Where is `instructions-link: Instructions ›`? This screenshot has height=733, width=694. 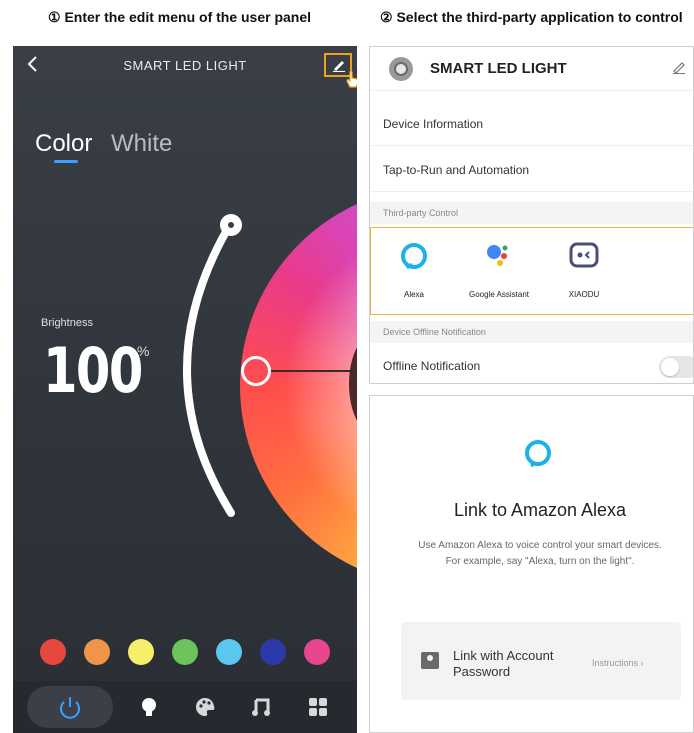
instructions-link: Instructions › is located at coordinates (618, 663).